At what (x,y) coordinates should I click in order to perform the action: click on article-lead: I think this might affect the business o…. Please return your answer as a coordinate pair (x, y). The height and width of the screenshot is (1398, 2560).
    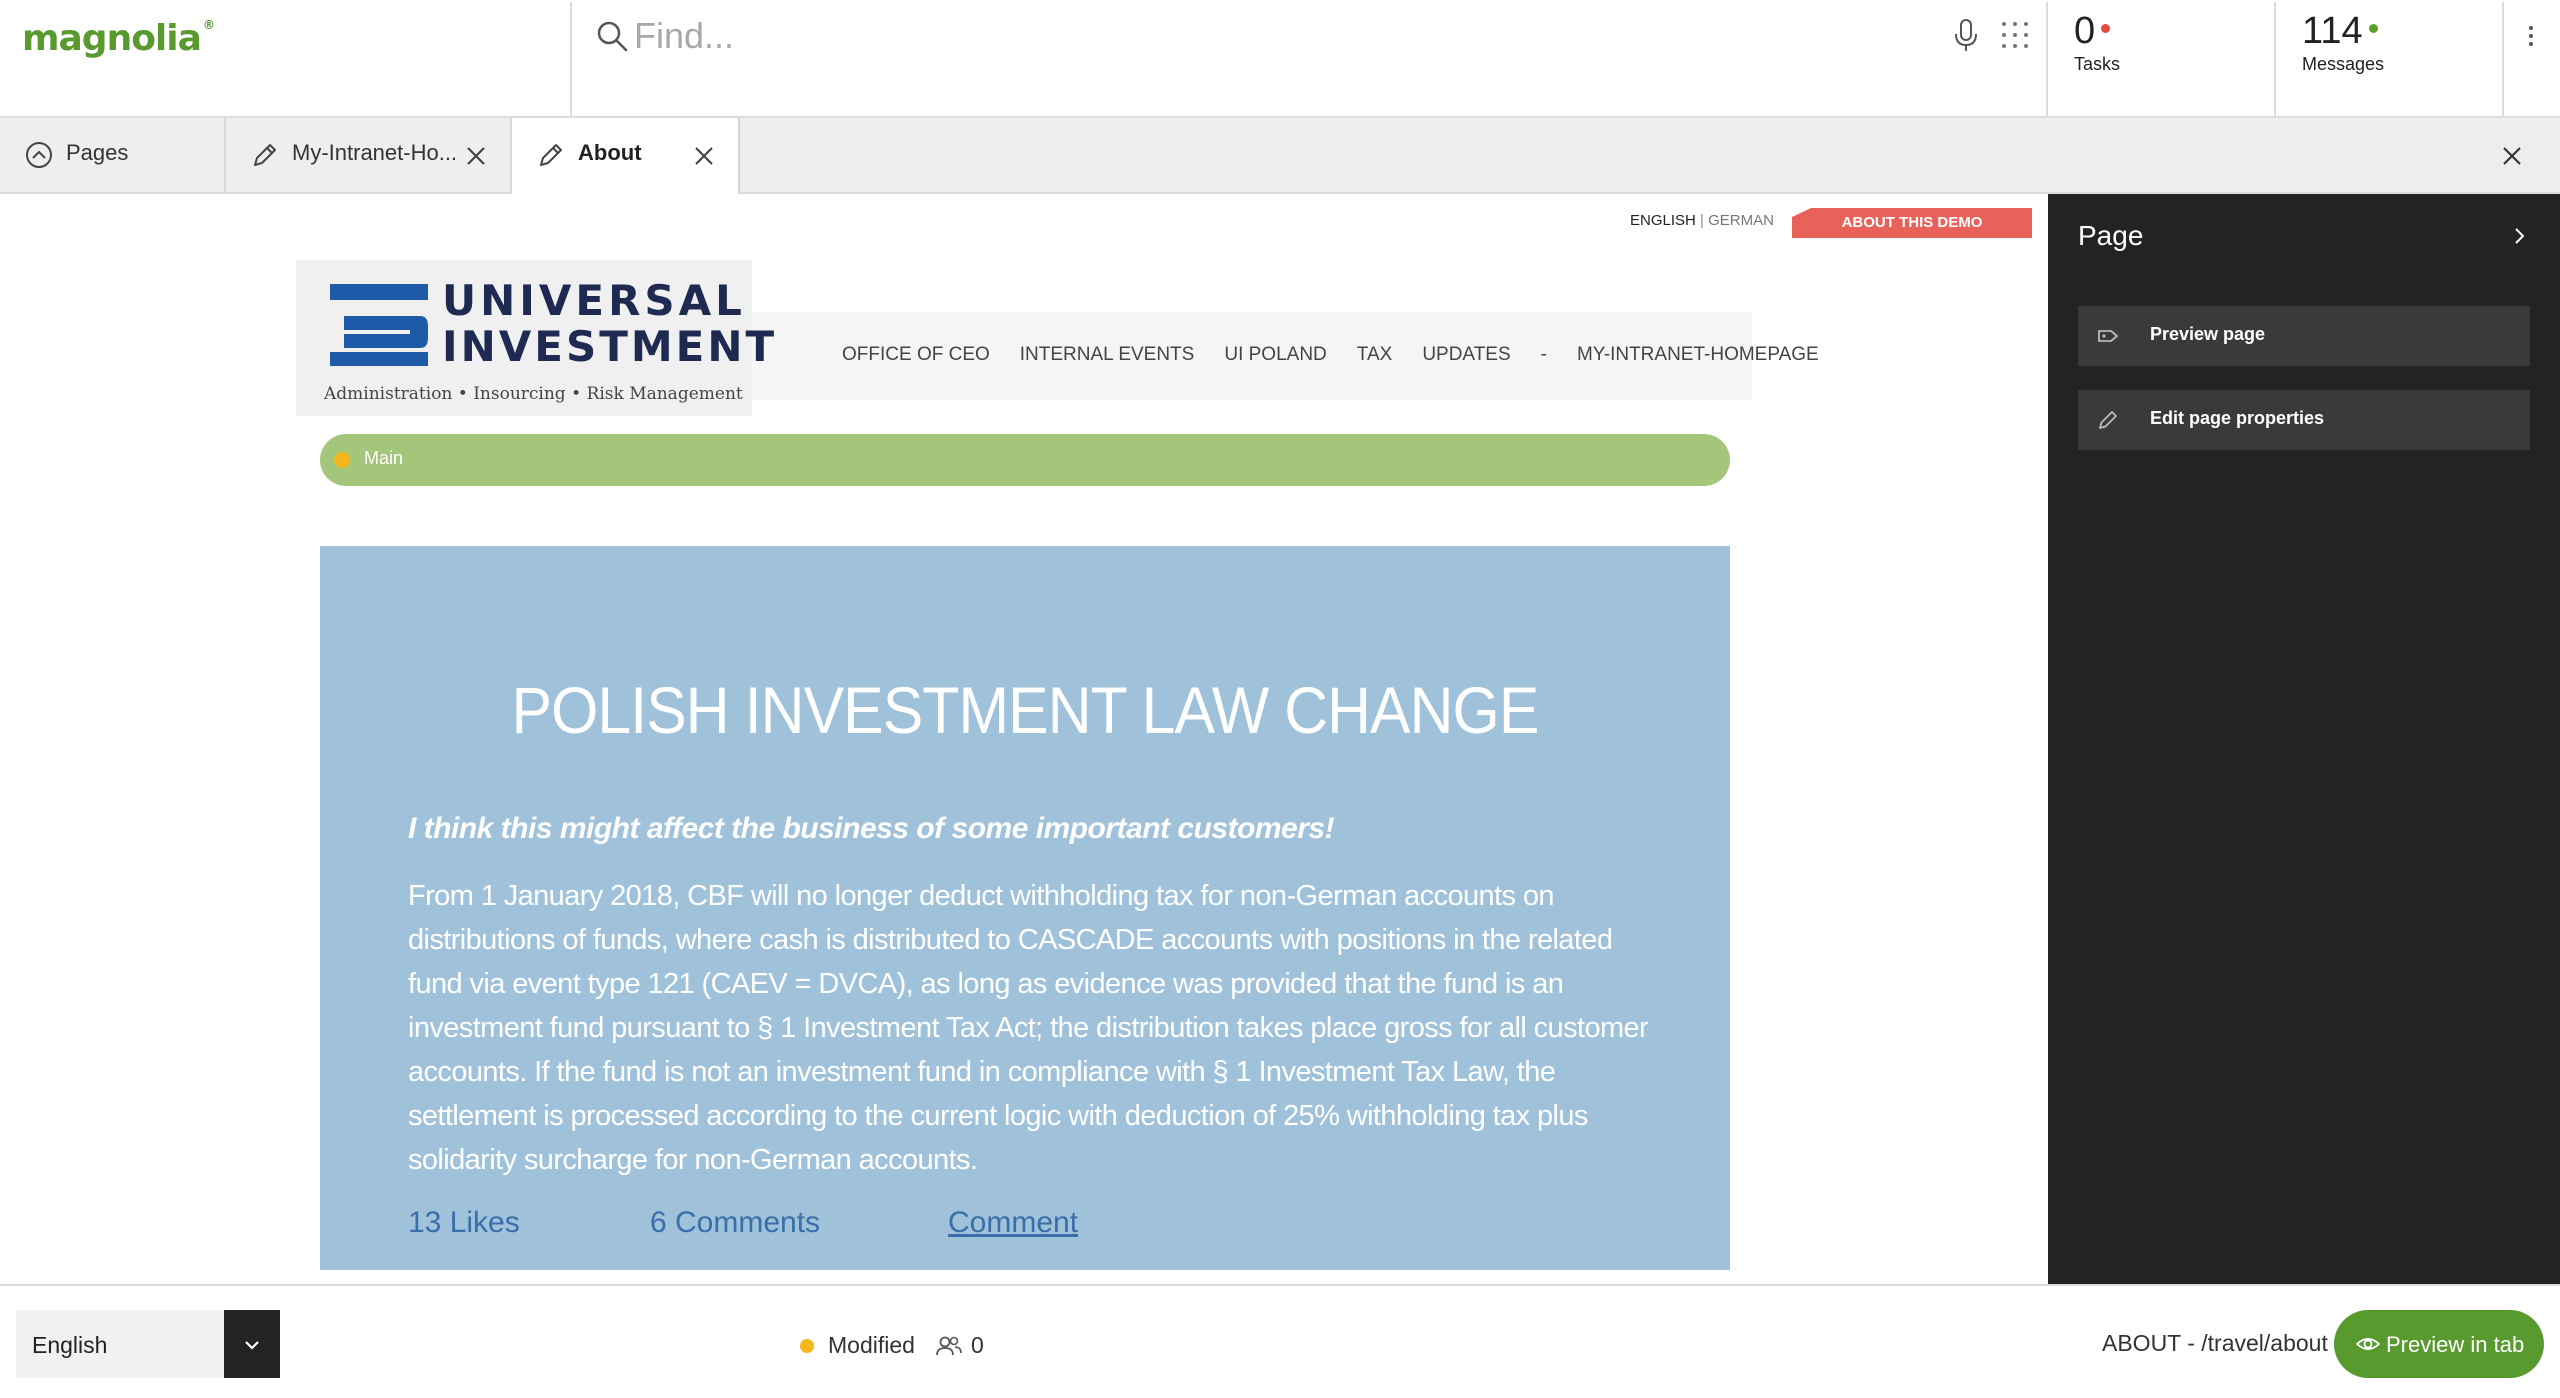
    Looking at the image, I should click on (871, 828).